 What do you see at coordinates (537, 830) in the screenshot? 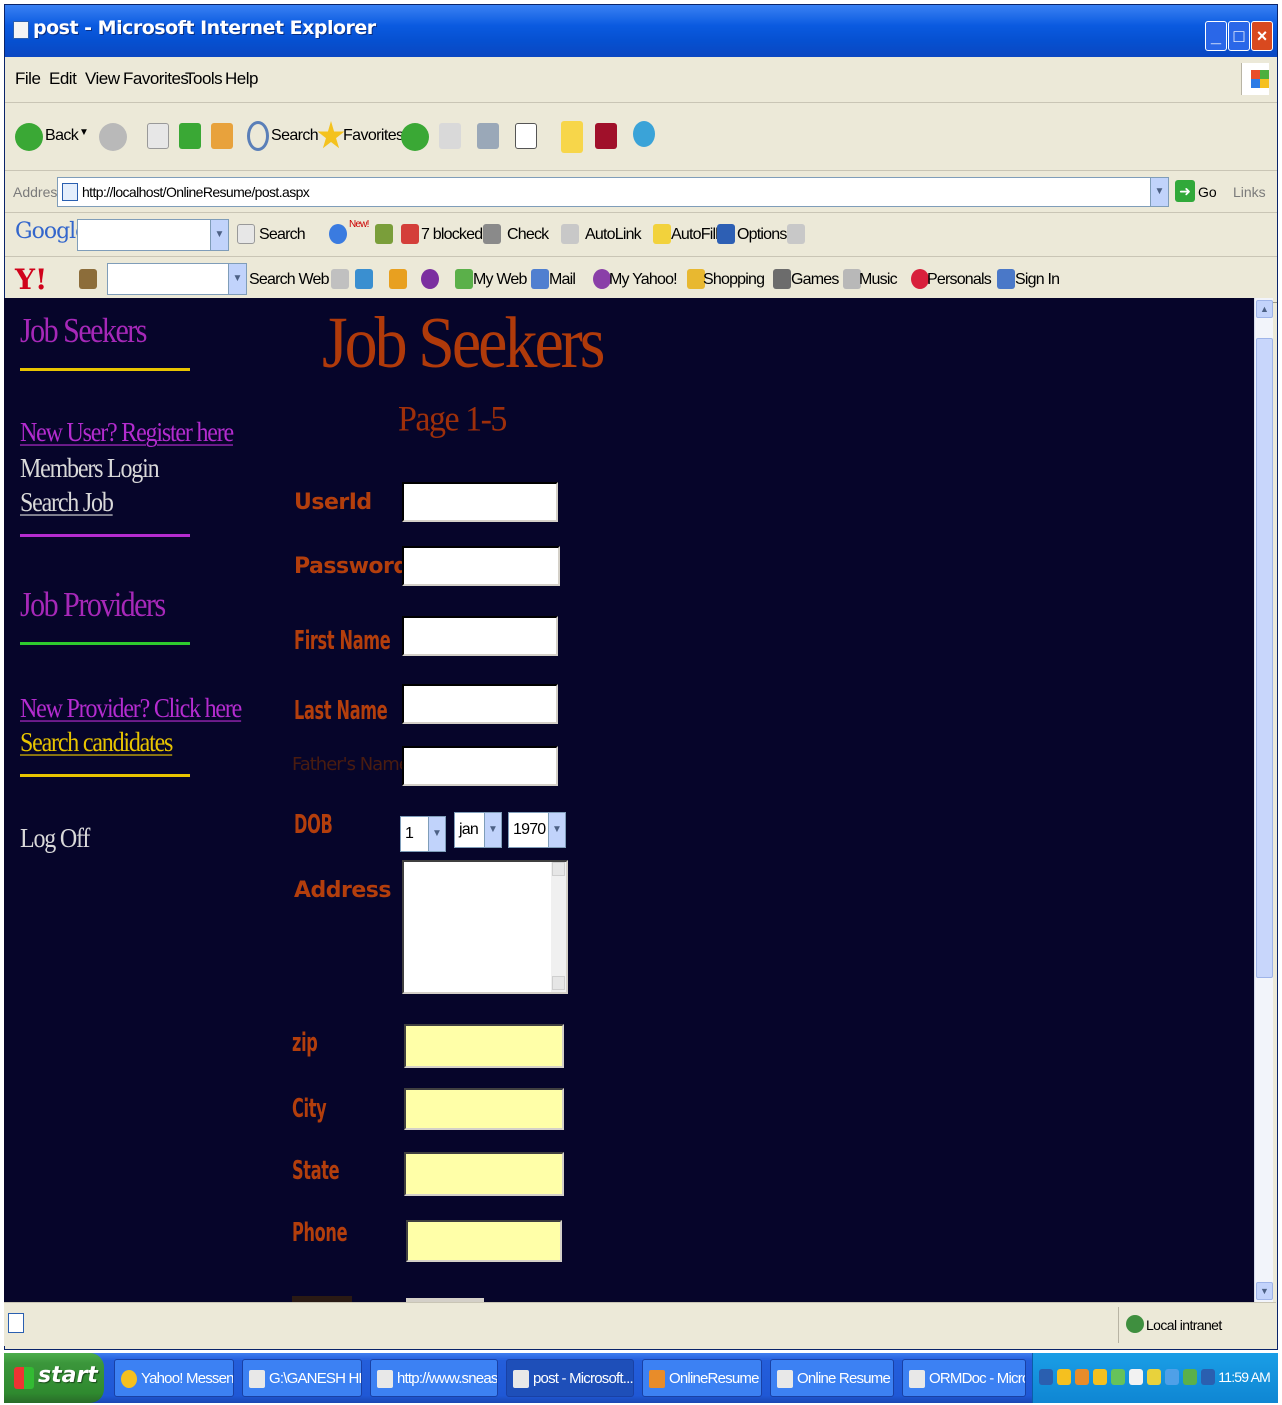
I see `dob-year-select: 1970 ▼` at bounding box center [537, 830].